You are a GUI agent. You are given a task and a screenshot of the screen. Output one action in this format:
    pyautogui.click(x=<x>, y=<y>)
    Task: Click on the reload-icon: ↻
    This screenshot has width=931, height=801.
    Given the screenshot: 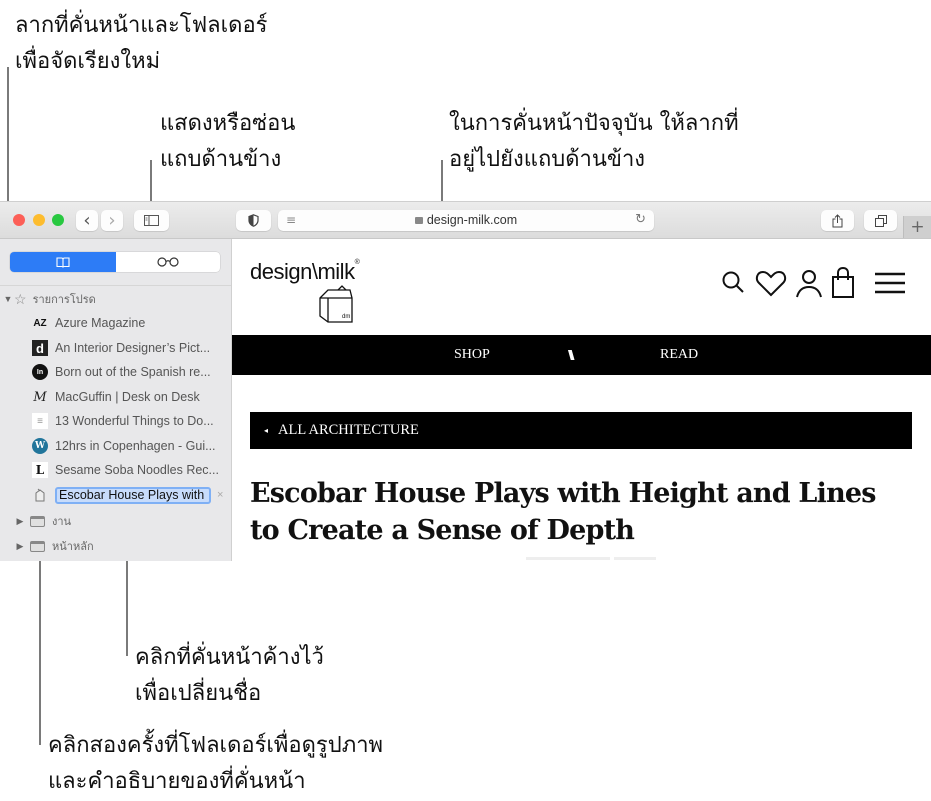 What is the action you would take?
    pyautogui.click(x=640, y=219)
    